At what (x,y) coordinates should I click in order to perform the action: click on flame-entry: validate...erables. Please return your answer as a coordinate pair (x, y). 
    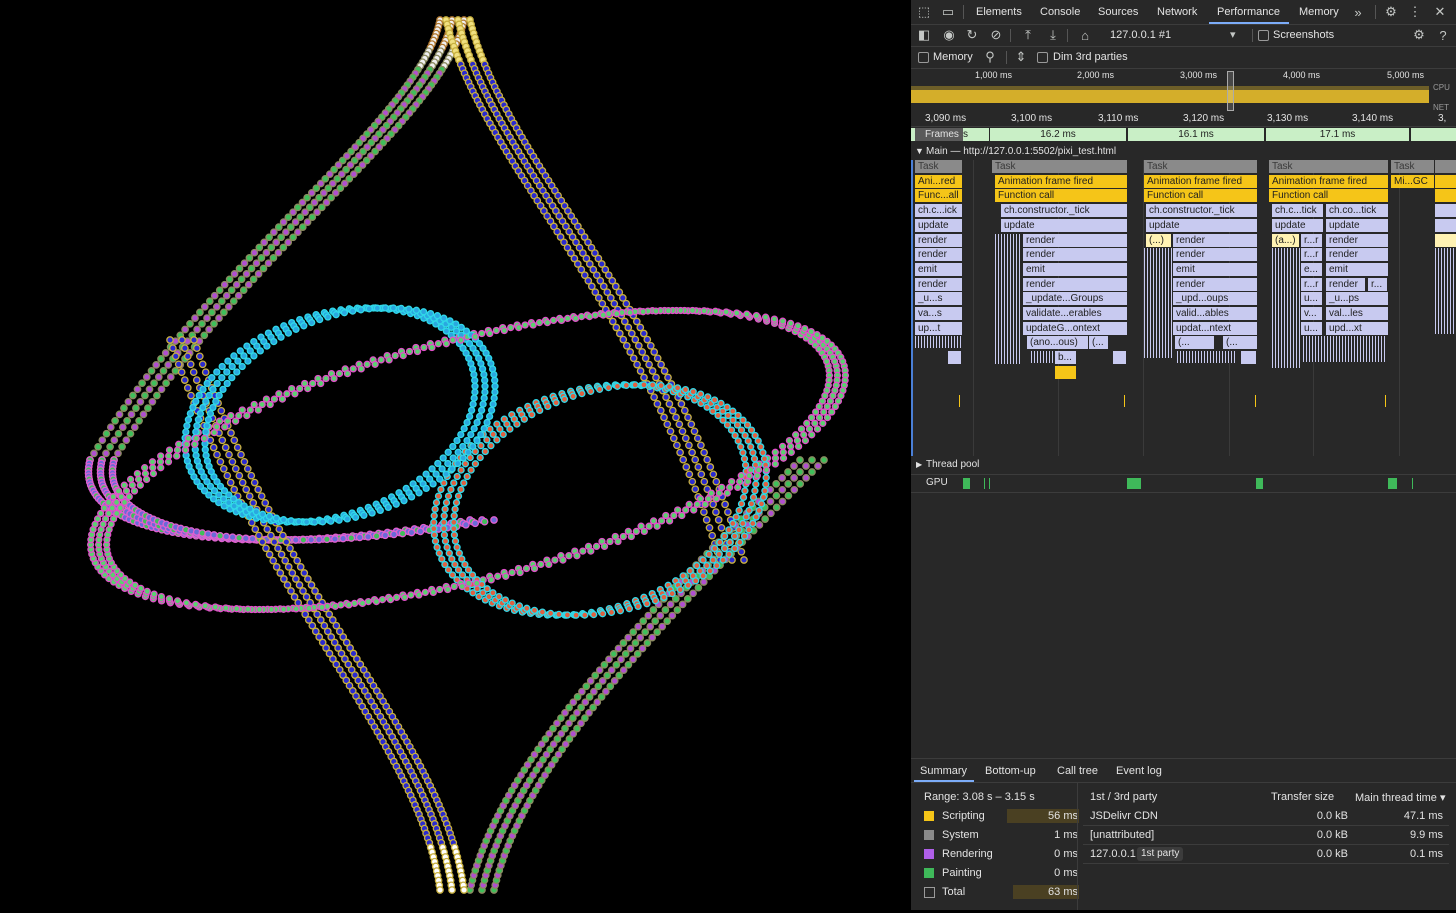
    Looking at the image, I should click on (1075, 313).